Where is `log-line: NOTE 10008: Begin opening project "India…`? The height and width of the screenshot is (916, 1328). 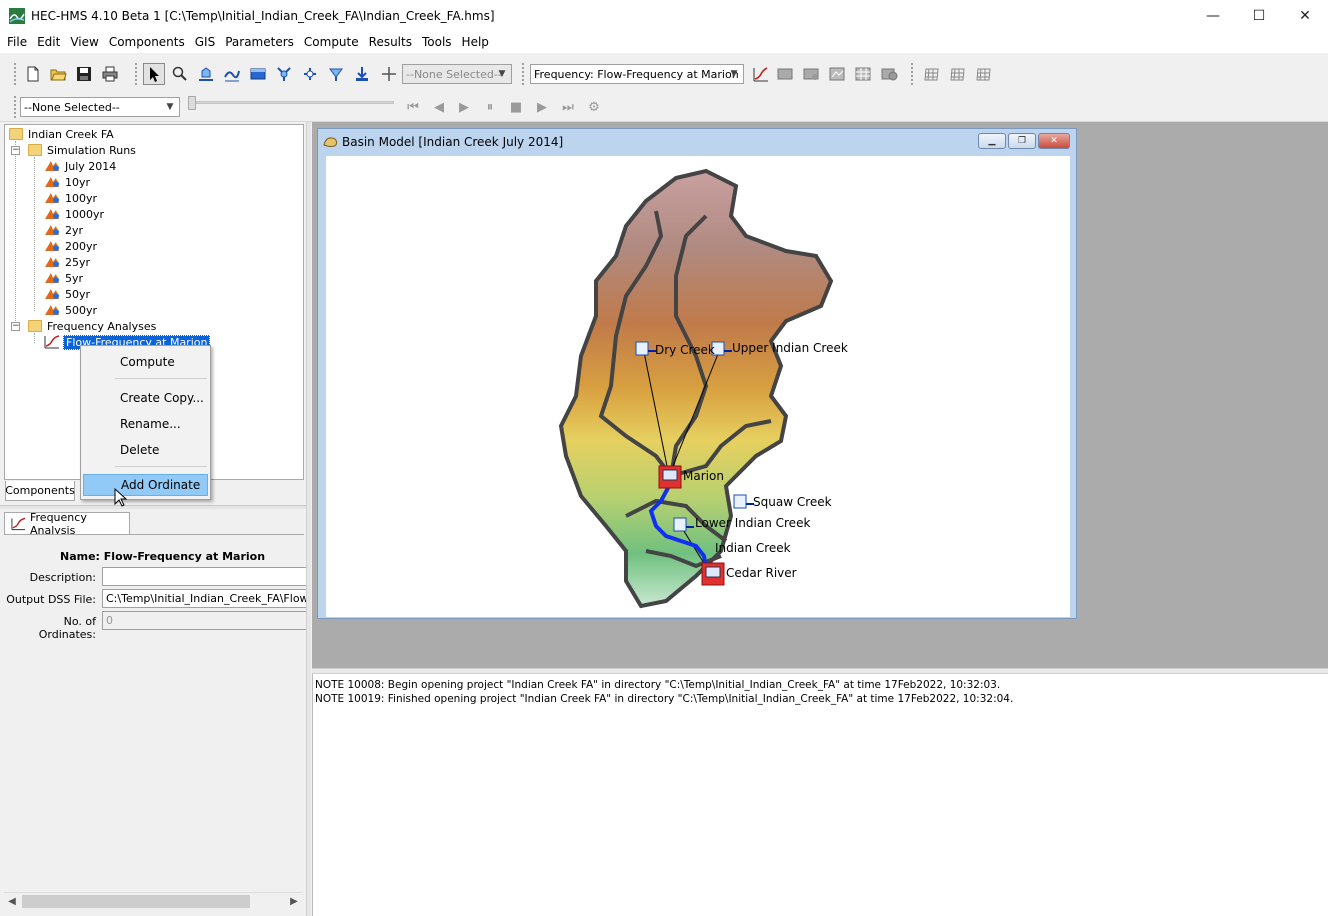
log-line: NOTE 10008: Begin opening project "India… is located at coordinates (658, 685).